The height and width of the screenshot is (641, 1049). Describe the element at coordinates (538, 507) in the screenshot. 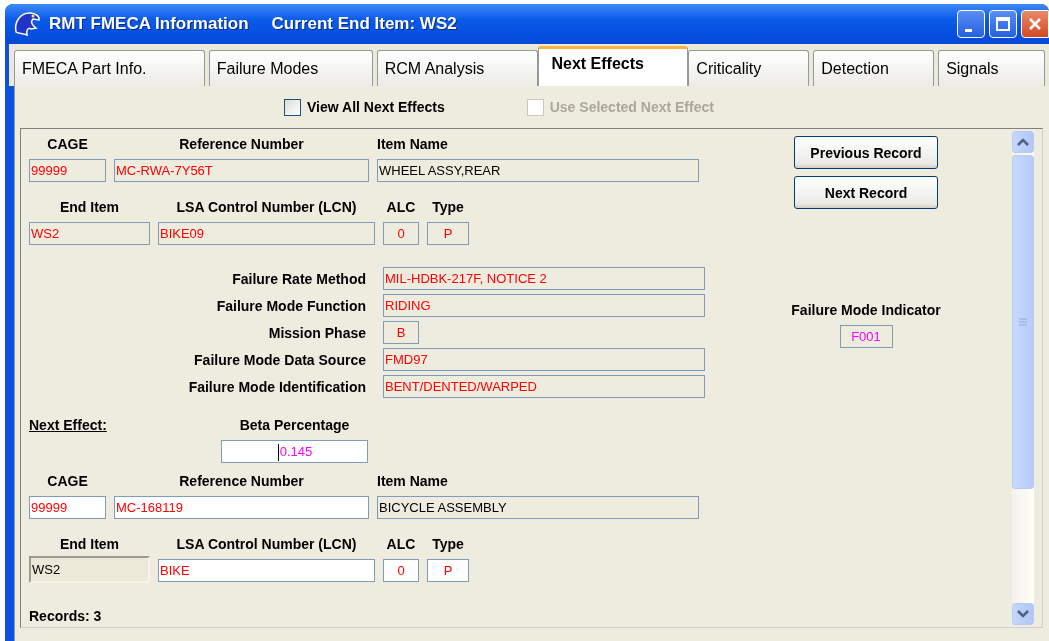

I see `text-field: BICYCLE ASSEMBLY` at that location.